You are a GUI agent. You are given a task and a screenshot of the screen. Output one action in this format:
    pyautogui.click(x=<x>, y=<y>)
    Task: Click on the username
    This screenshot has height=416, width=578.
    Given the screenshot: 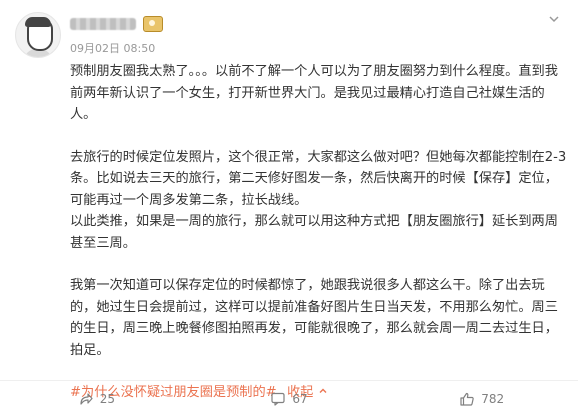 What is the action you would take?
    pyautogui.click(x=116, y=24)
    